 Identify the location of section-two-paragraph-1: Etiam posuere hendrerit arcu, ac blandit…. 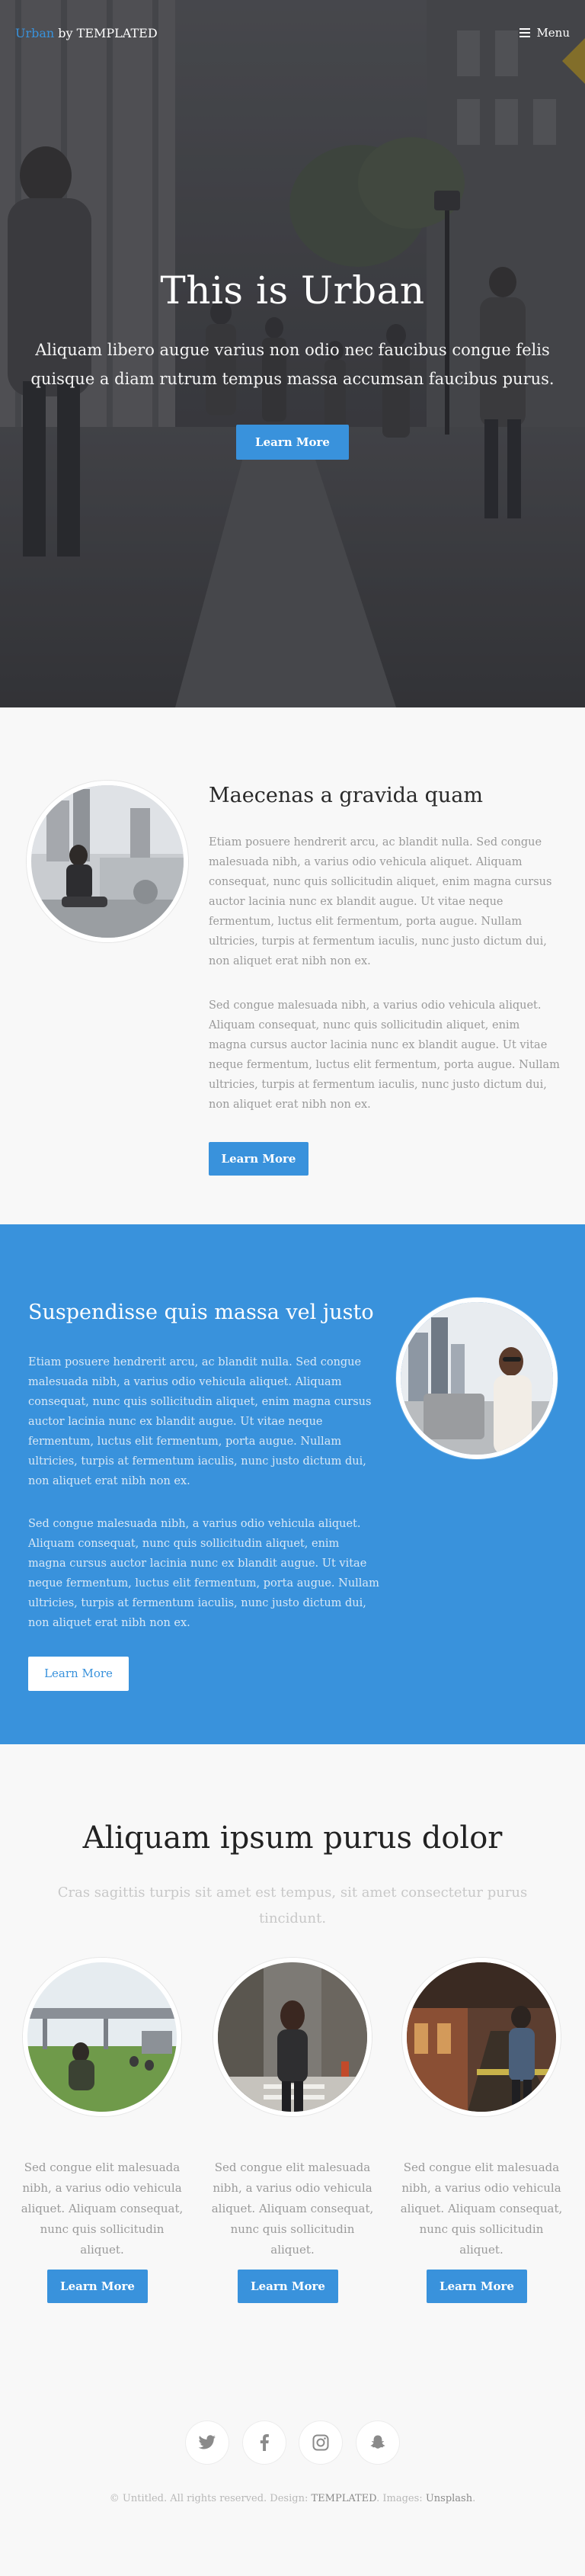
(200, 1421).